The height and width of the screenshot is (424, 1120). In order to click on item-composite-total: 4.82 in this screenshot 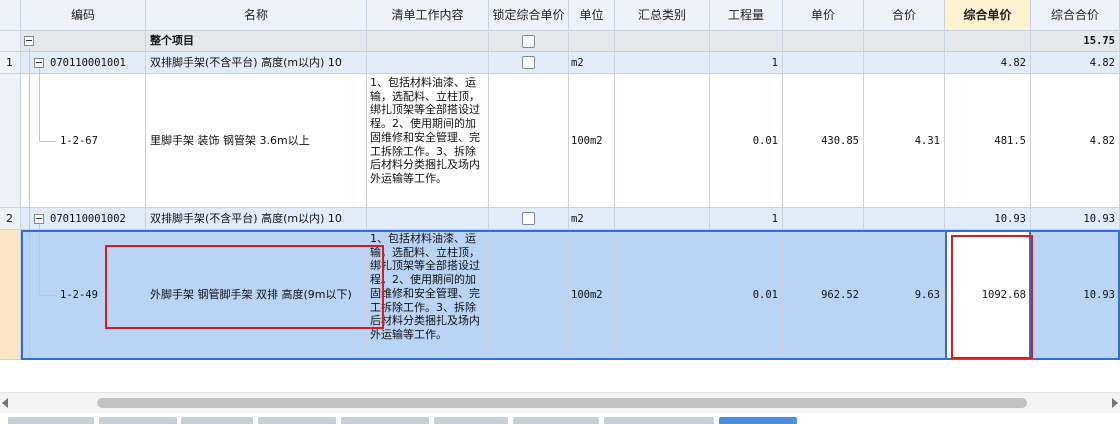, I will do `click(1075, 141)`.